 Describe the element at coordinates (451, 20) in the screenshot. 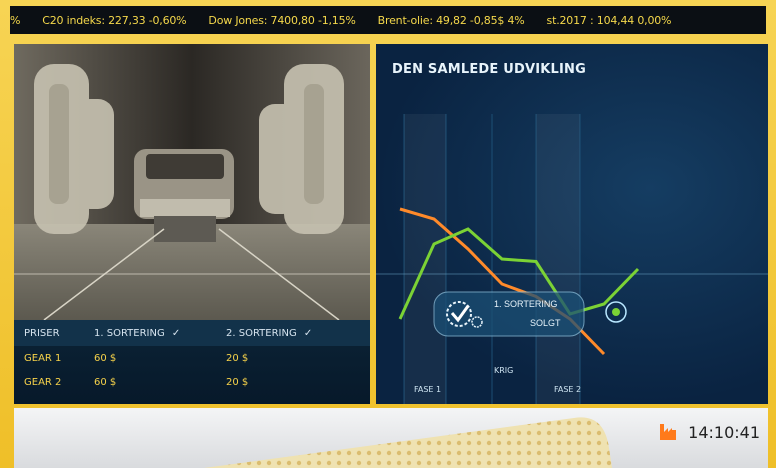

I see `ticker-item: Brent-olie: 49,82 -0,85$ 4%` at that location.